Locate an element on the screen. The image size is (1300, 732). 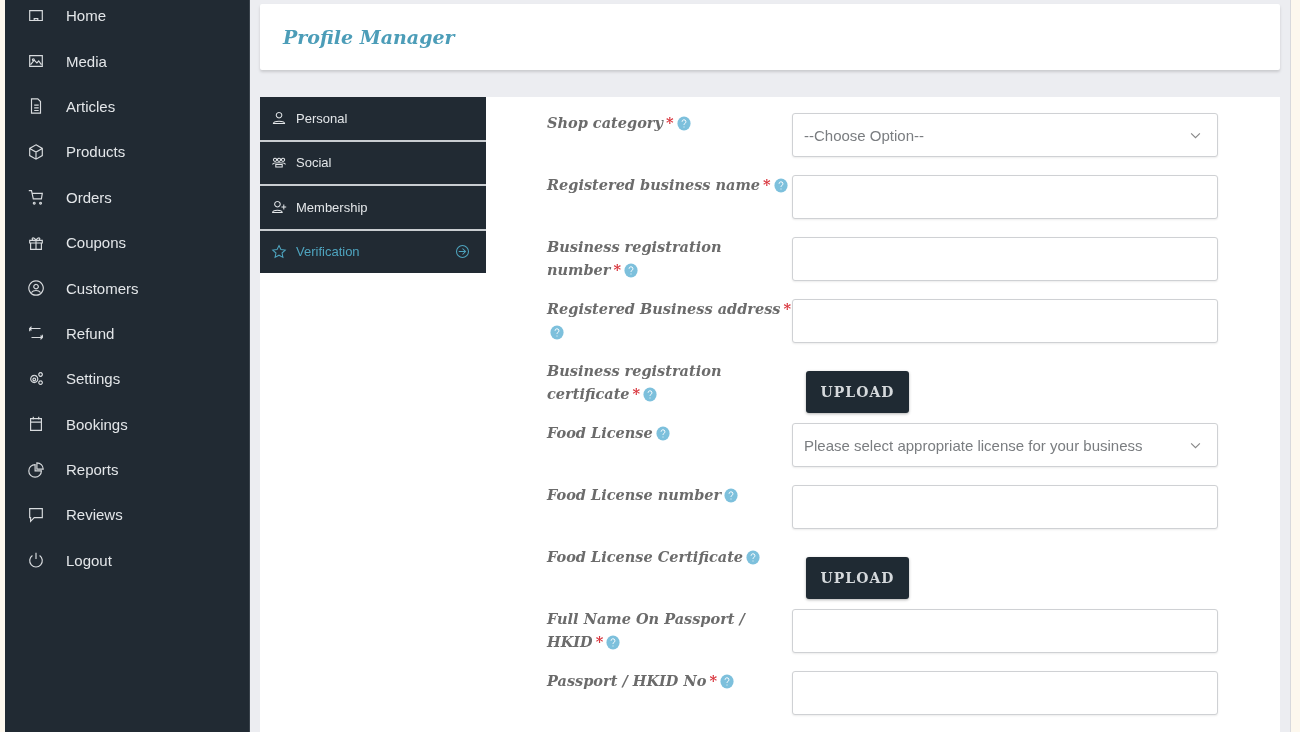
tab: Membership is located at coordinates (373, 207).